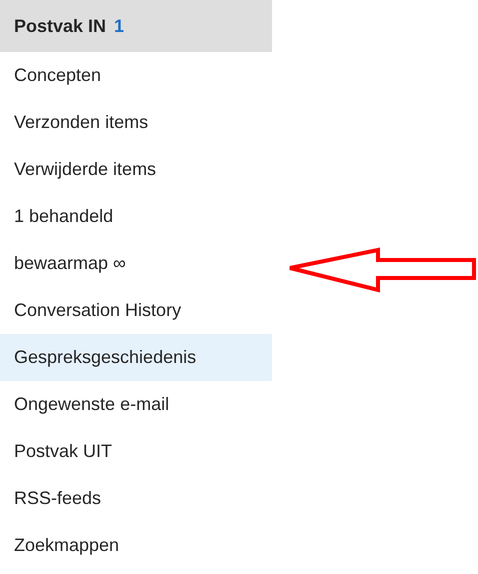  Describe the element at coordinates (136, 26) in the screenshot. I see `folder-item-background: Postvak IN 1` at that location.